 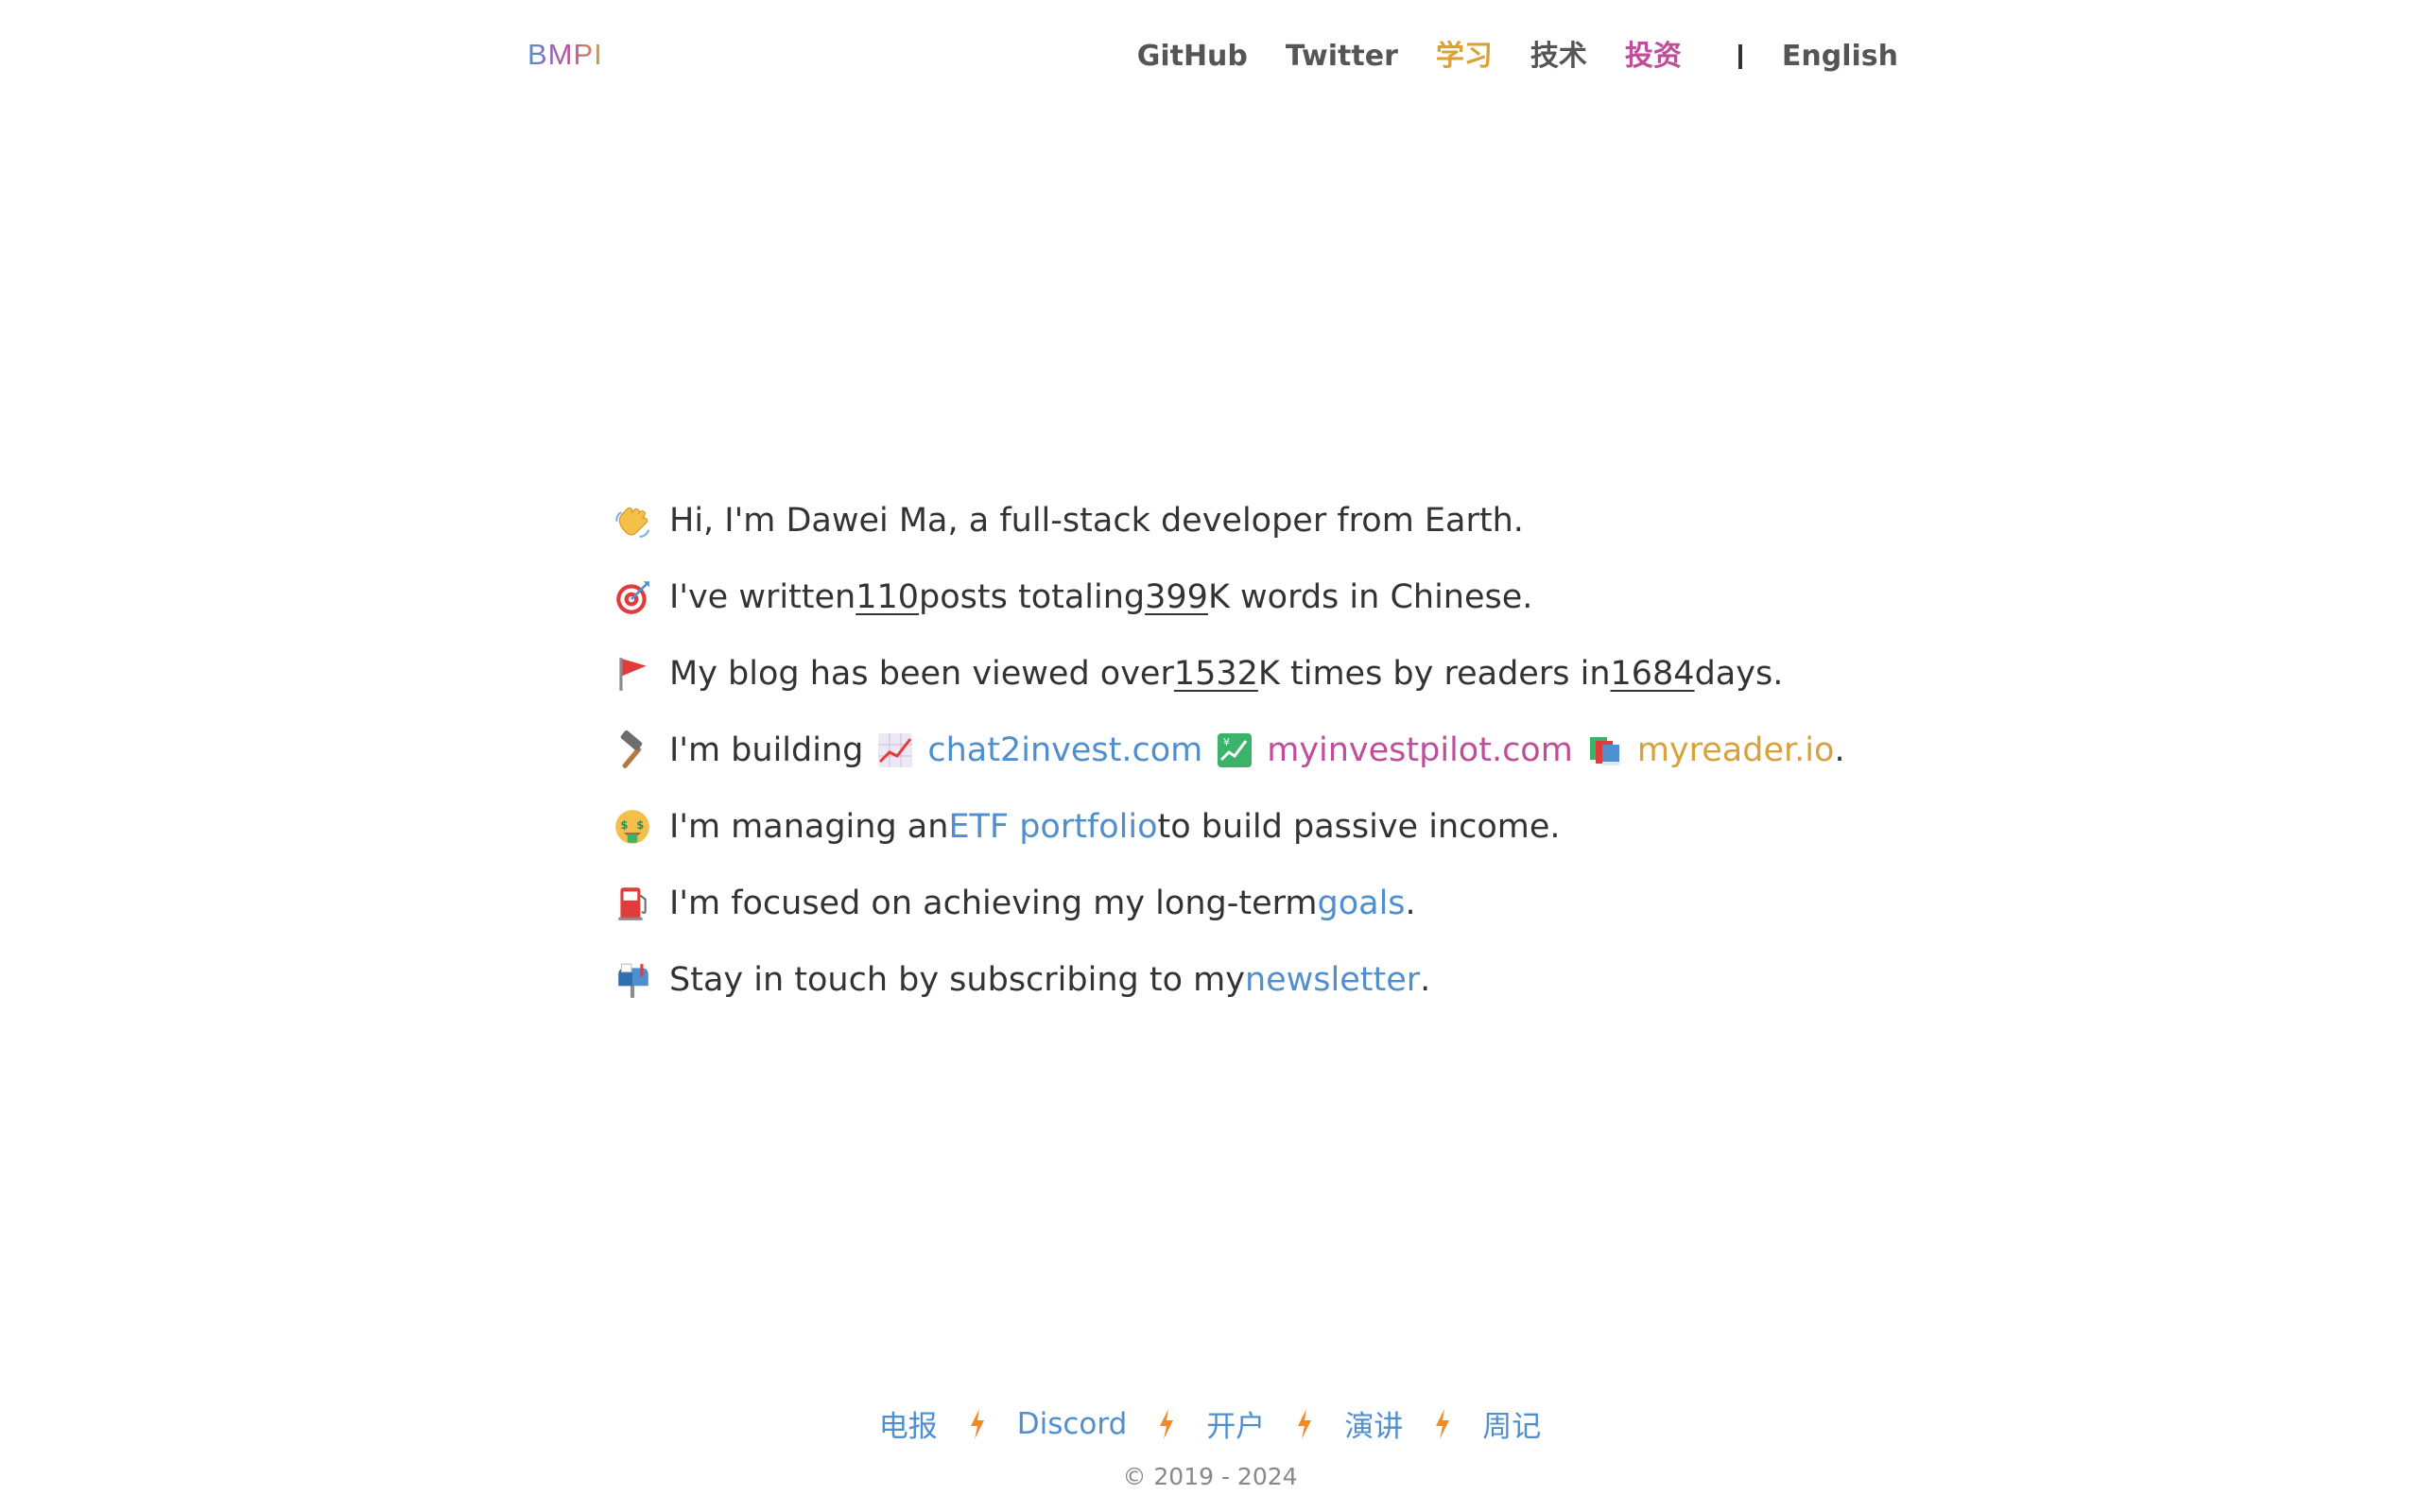 I want to click on views-suffix: days., so click(x=1739, y=673).